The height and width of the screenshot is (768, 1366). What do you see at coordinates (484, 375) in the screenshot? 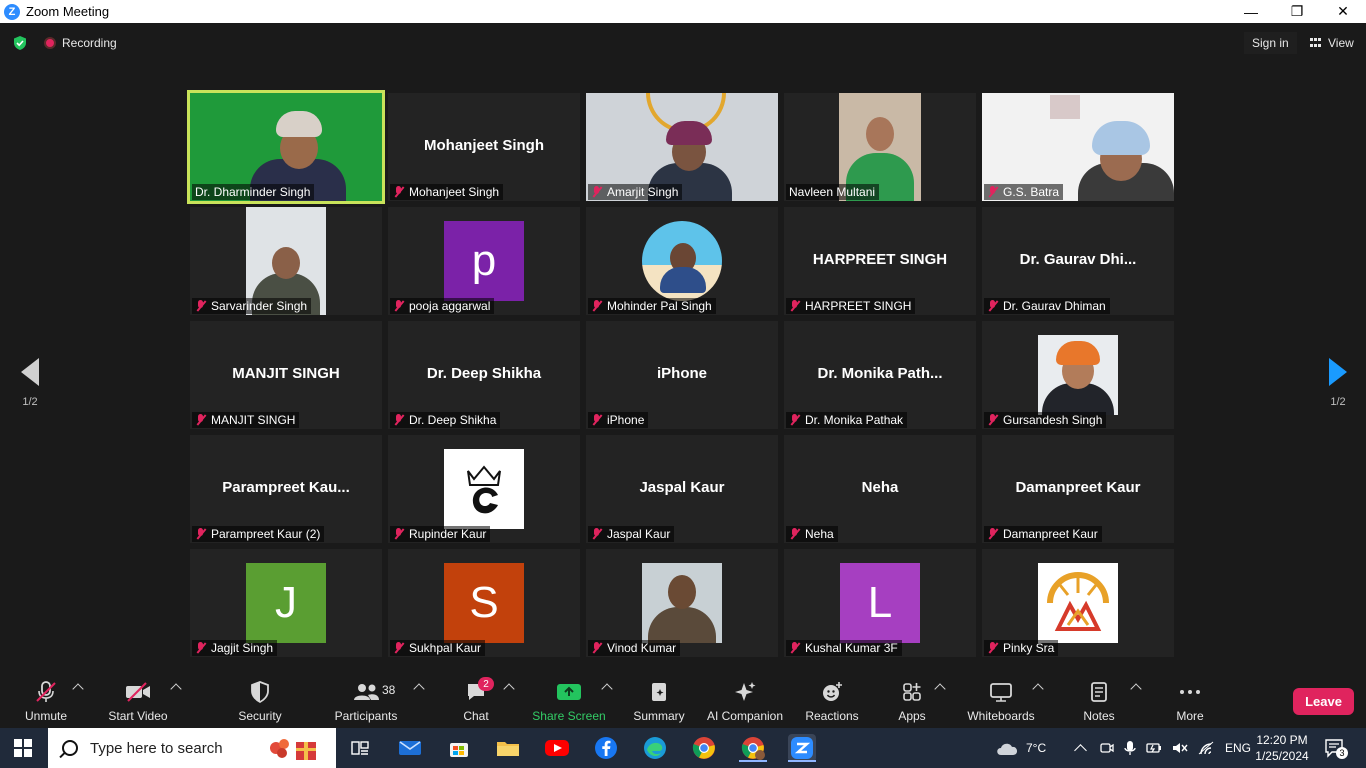
I see `participant-tile: Dr. Deep Shikha Dr. Deep Shikha` at bounding box center [484, 375].